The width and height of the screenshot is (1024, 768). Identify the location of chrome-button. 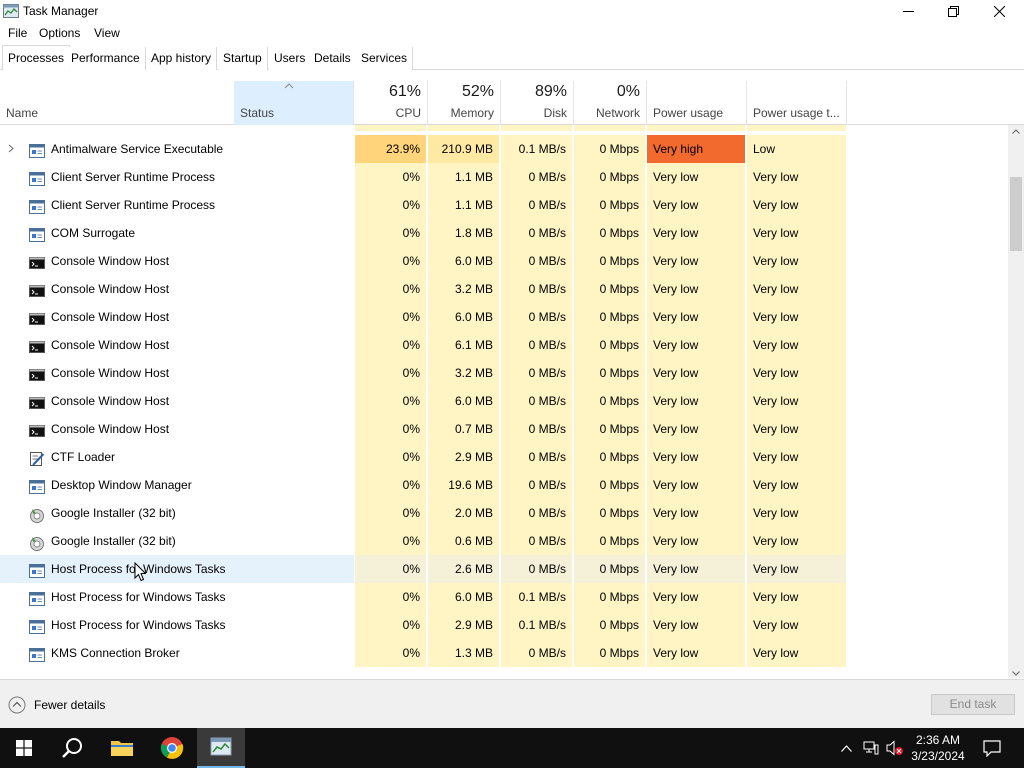
(172, 748).